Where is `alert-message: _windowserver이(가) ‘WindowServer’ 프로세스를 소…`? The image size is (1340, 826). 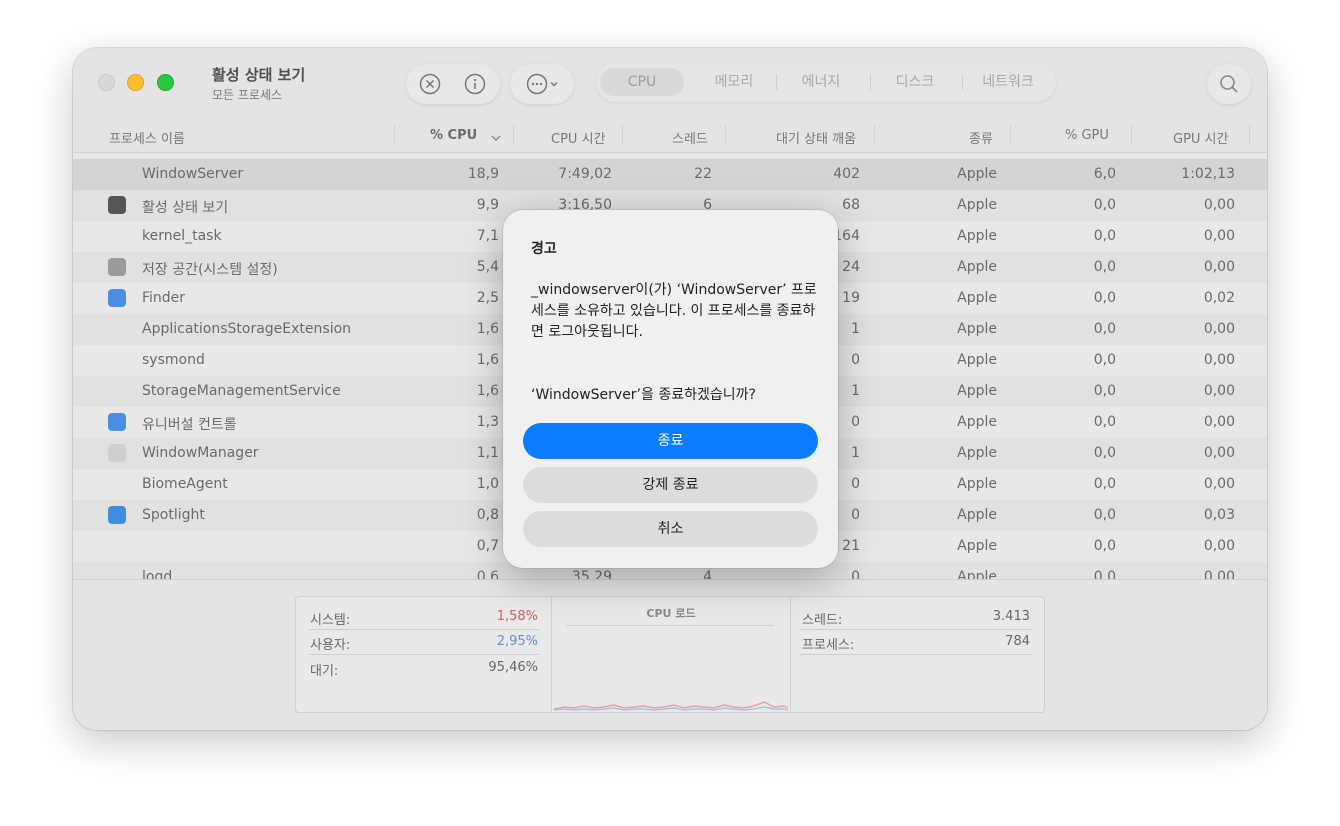
alert-message: _windowserver이(가) ‘WindowServer’ 프로세스를 소… is located at coordinates (674, 311).